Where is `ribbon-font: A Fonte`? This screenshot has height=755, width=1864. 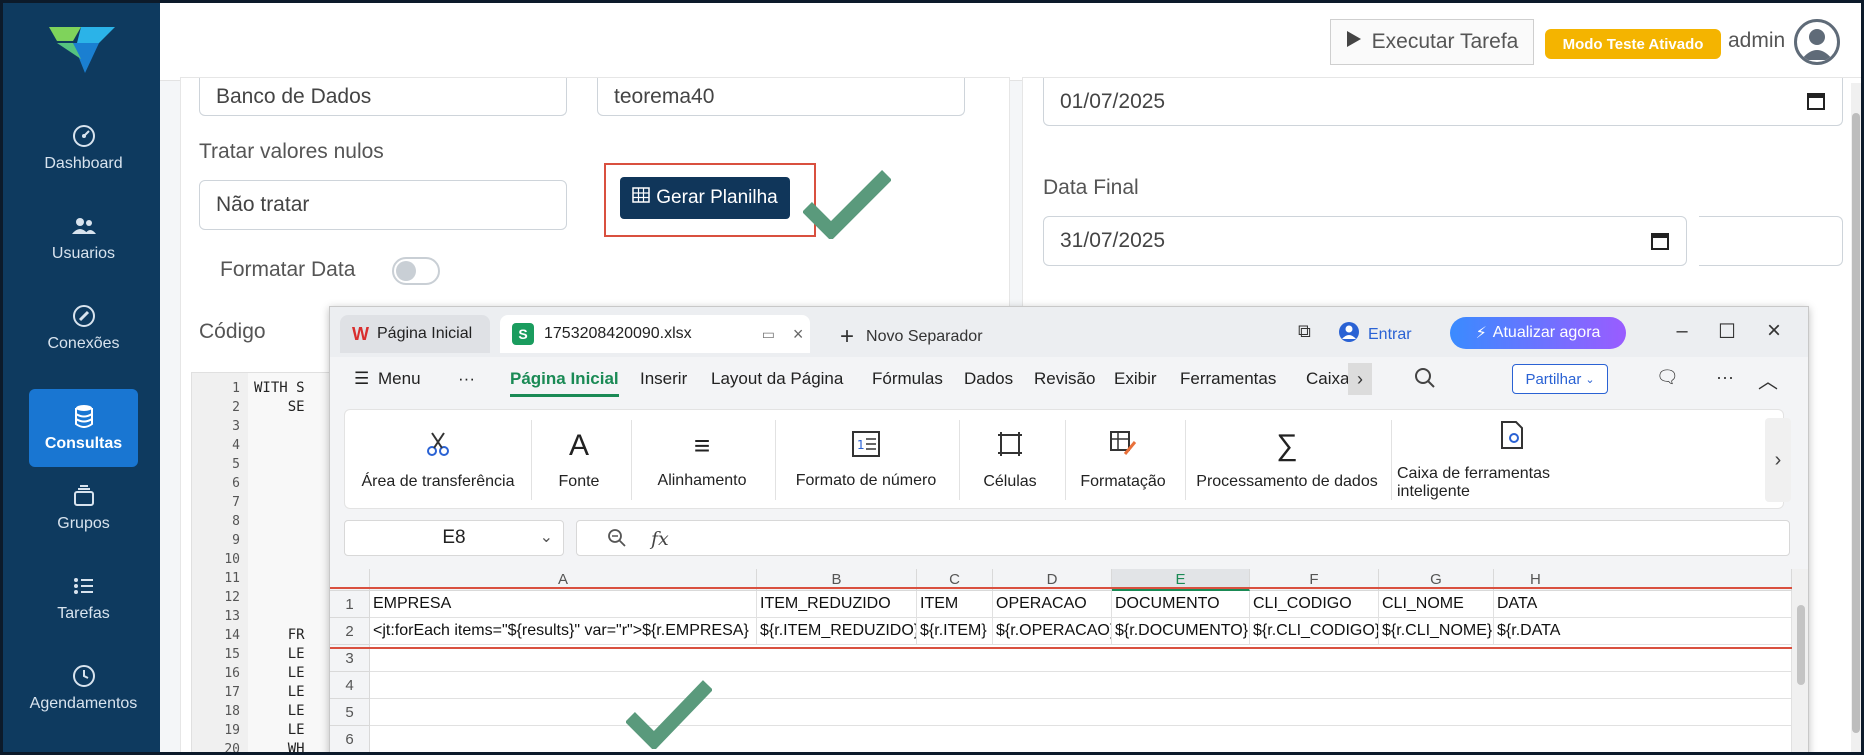
ribbon-font: A Fonte is located at coordinates (579, 460).